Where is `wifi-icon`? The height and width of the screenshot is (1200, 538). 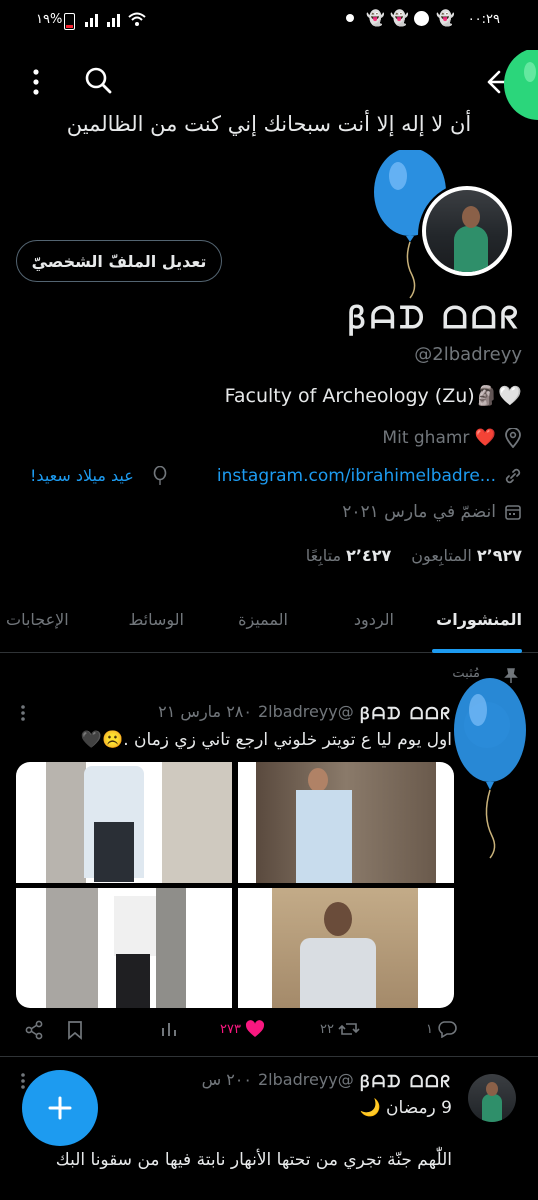 wifi-icon is located at coordinates (137, 21).